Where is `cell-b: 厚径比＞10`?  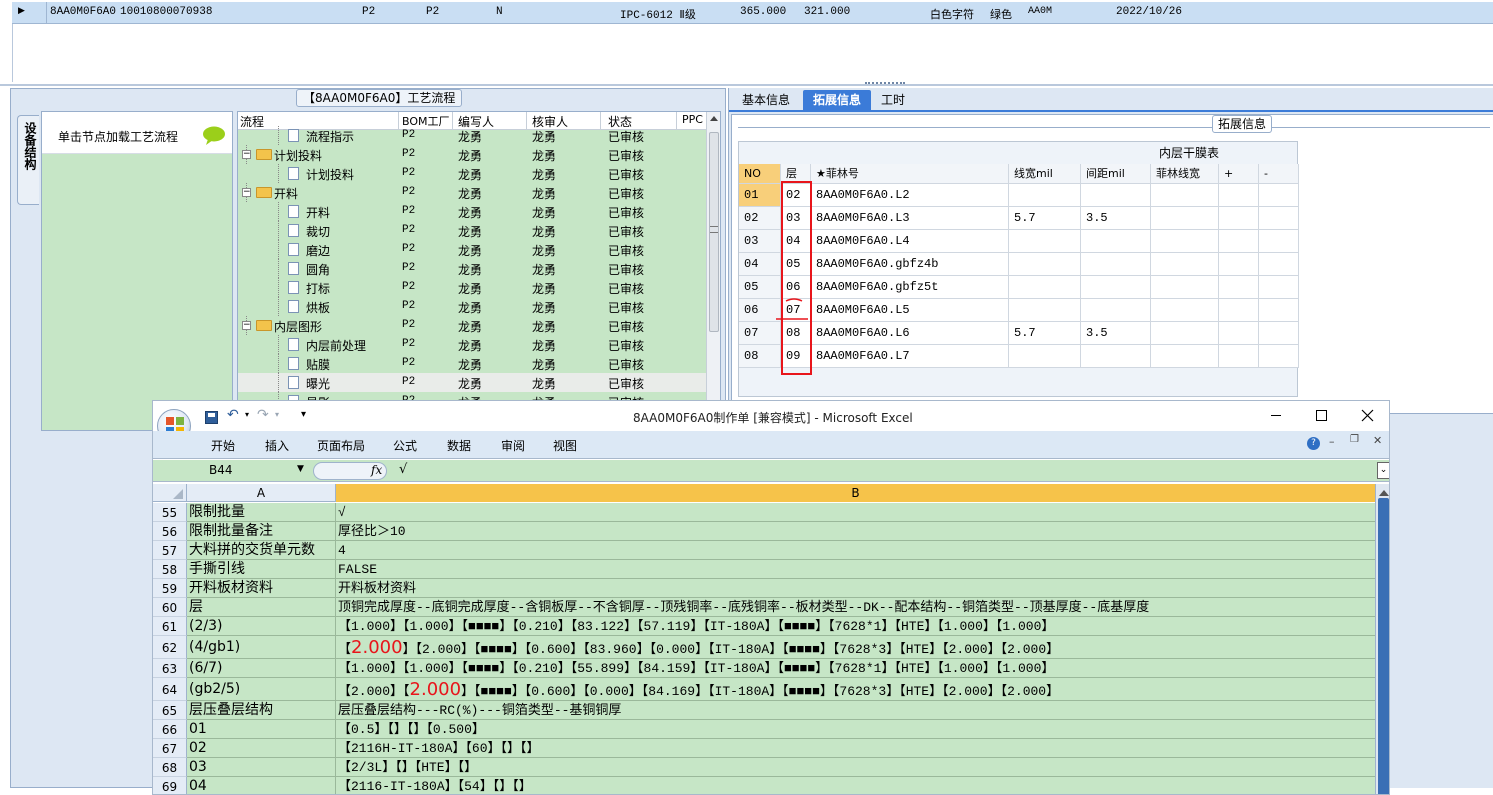
cell-b: 厚径比＞10 is located at coordinates (855, 531).